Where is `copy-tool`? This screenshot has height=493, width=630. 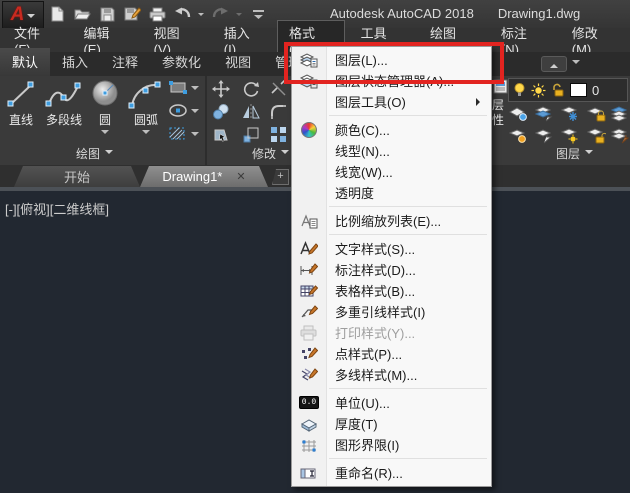 copy-tool is located at coordinates (221, 112).